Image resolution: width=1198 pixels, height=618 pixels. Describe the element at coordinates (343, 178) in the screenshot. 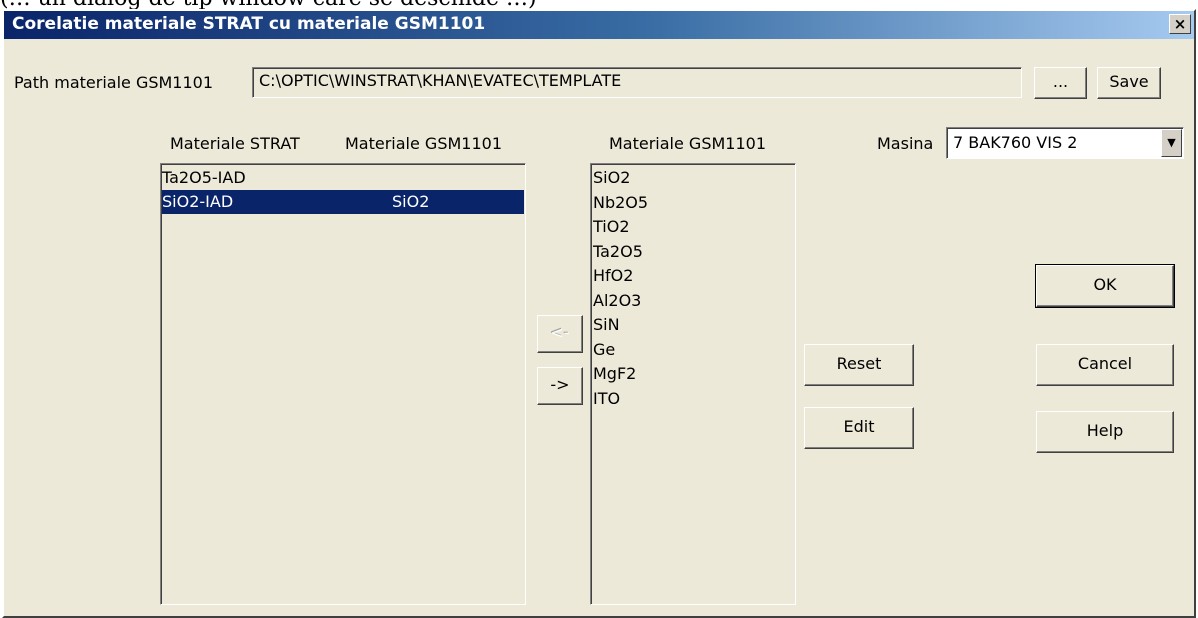

I see `list-item: Ta2O5-IAD` at that location.